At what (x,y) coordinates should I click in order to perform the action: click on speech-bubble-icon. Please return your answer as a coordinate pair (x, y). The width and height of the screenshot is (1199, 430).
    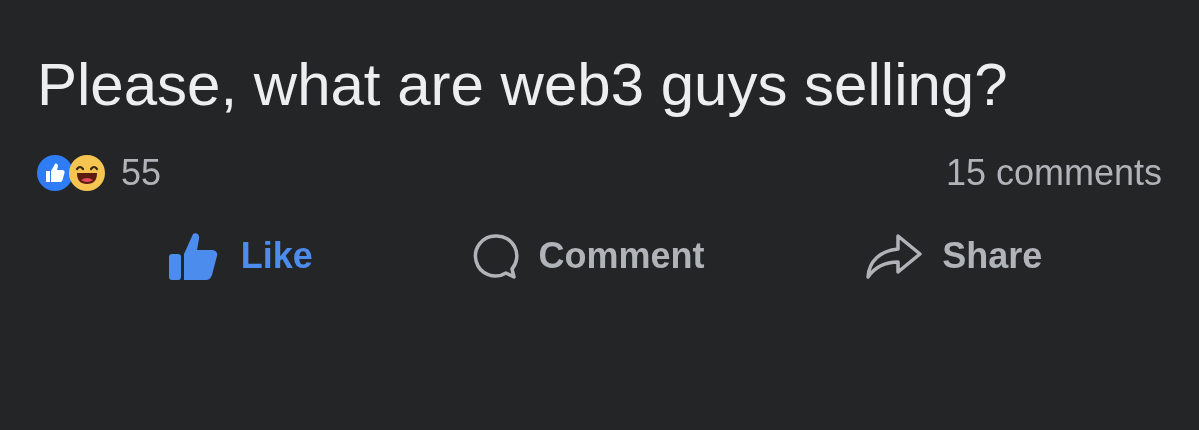
    Looking at the image, I should click on (496, 256).